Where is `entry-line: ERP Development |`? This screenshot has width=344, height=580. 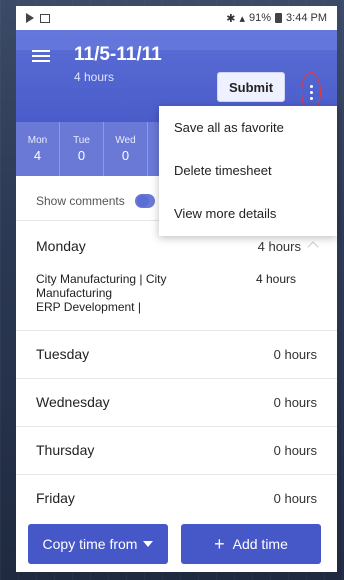
entry-line: ERP Development | is located at coordinates (88, 307).